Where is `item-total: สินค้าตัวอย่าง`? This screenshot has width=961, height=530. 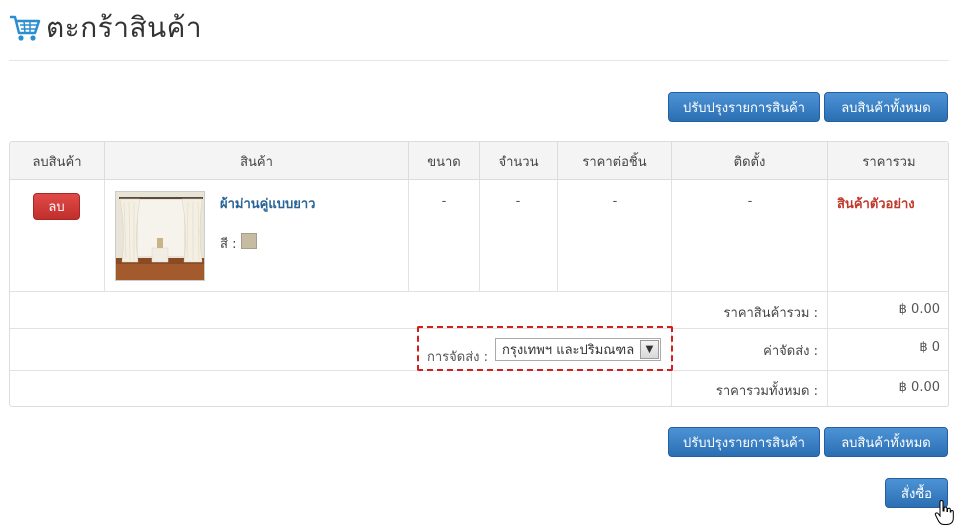
item-total: สินค้าตัวอย่าง is located at coordinates (876, 204).